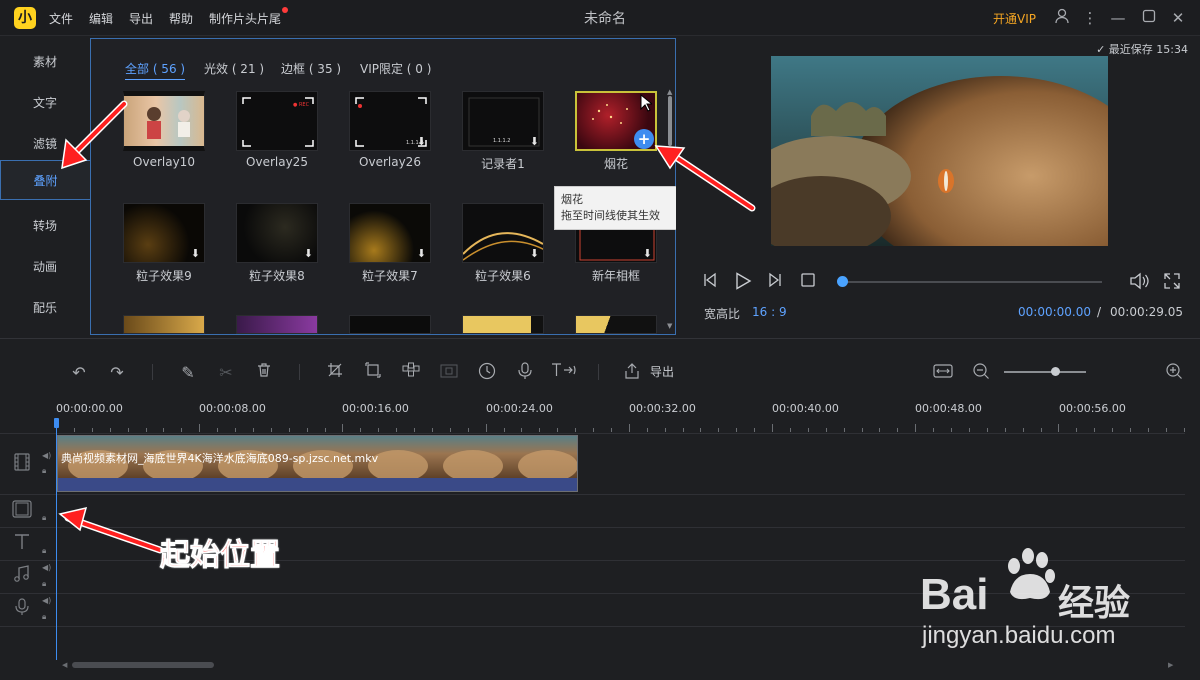 The image size is (1200, 680). Describe the element at coordinates (143, 665) in the screenshot. I see `timeline-horizontal-scrollbar` at that location.